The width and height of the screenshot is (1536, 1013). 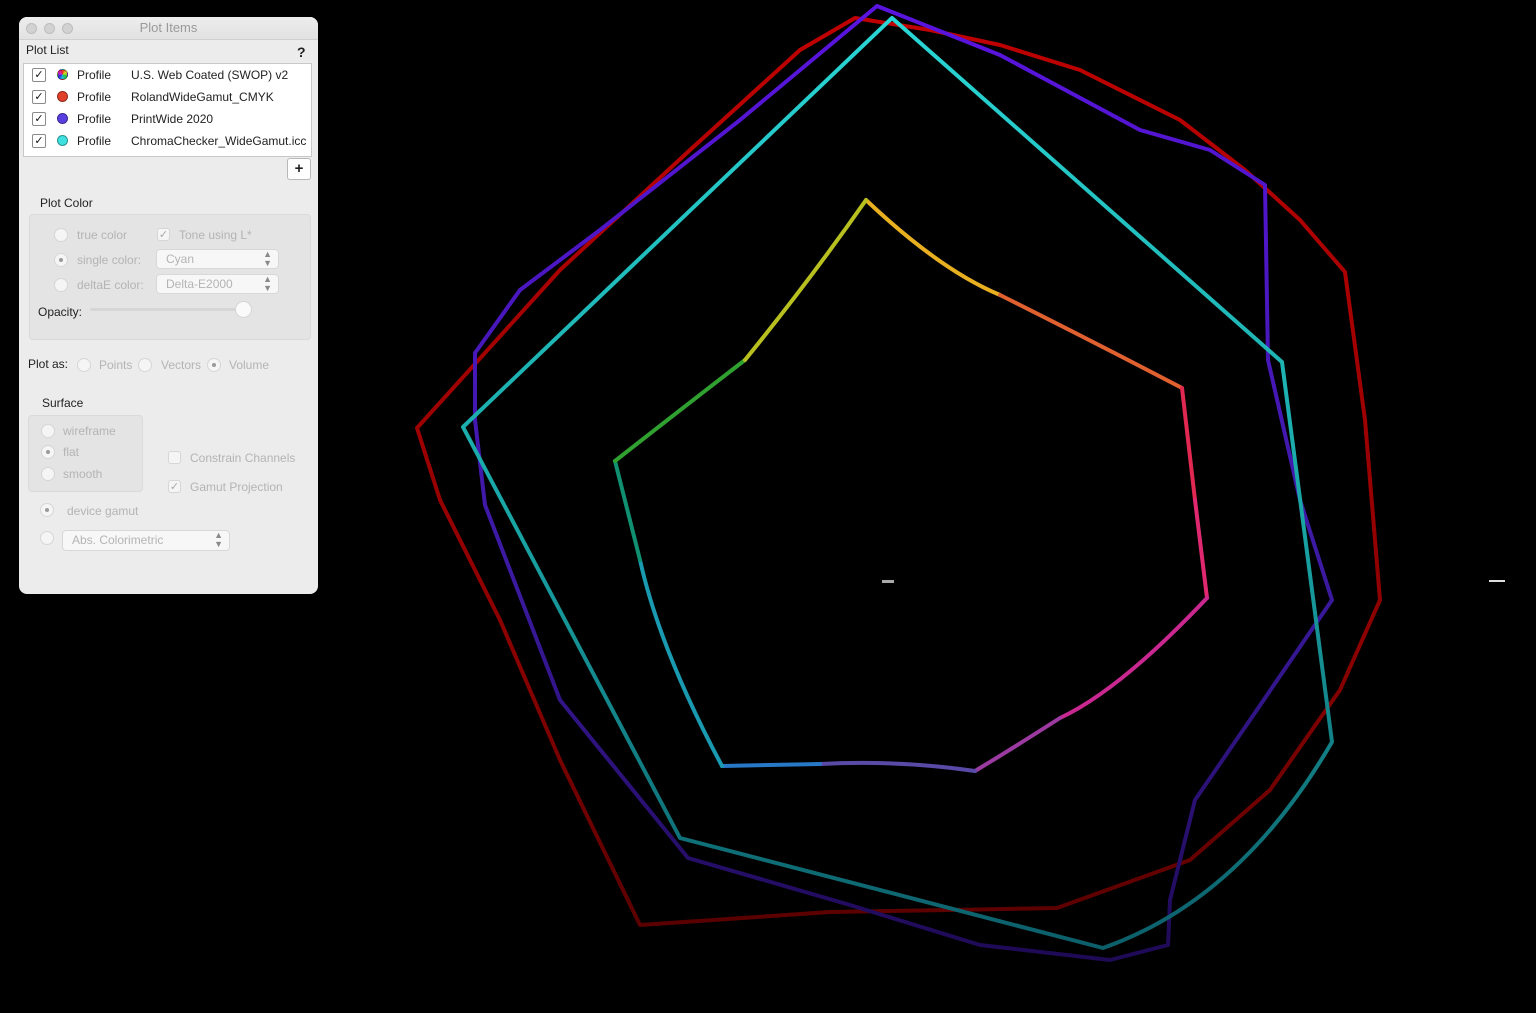 What do you see at coordinates (236, 487) in the screenshot?
I see `gamut-projection-label: Gamut Projection` at bounding box center [236, 487].